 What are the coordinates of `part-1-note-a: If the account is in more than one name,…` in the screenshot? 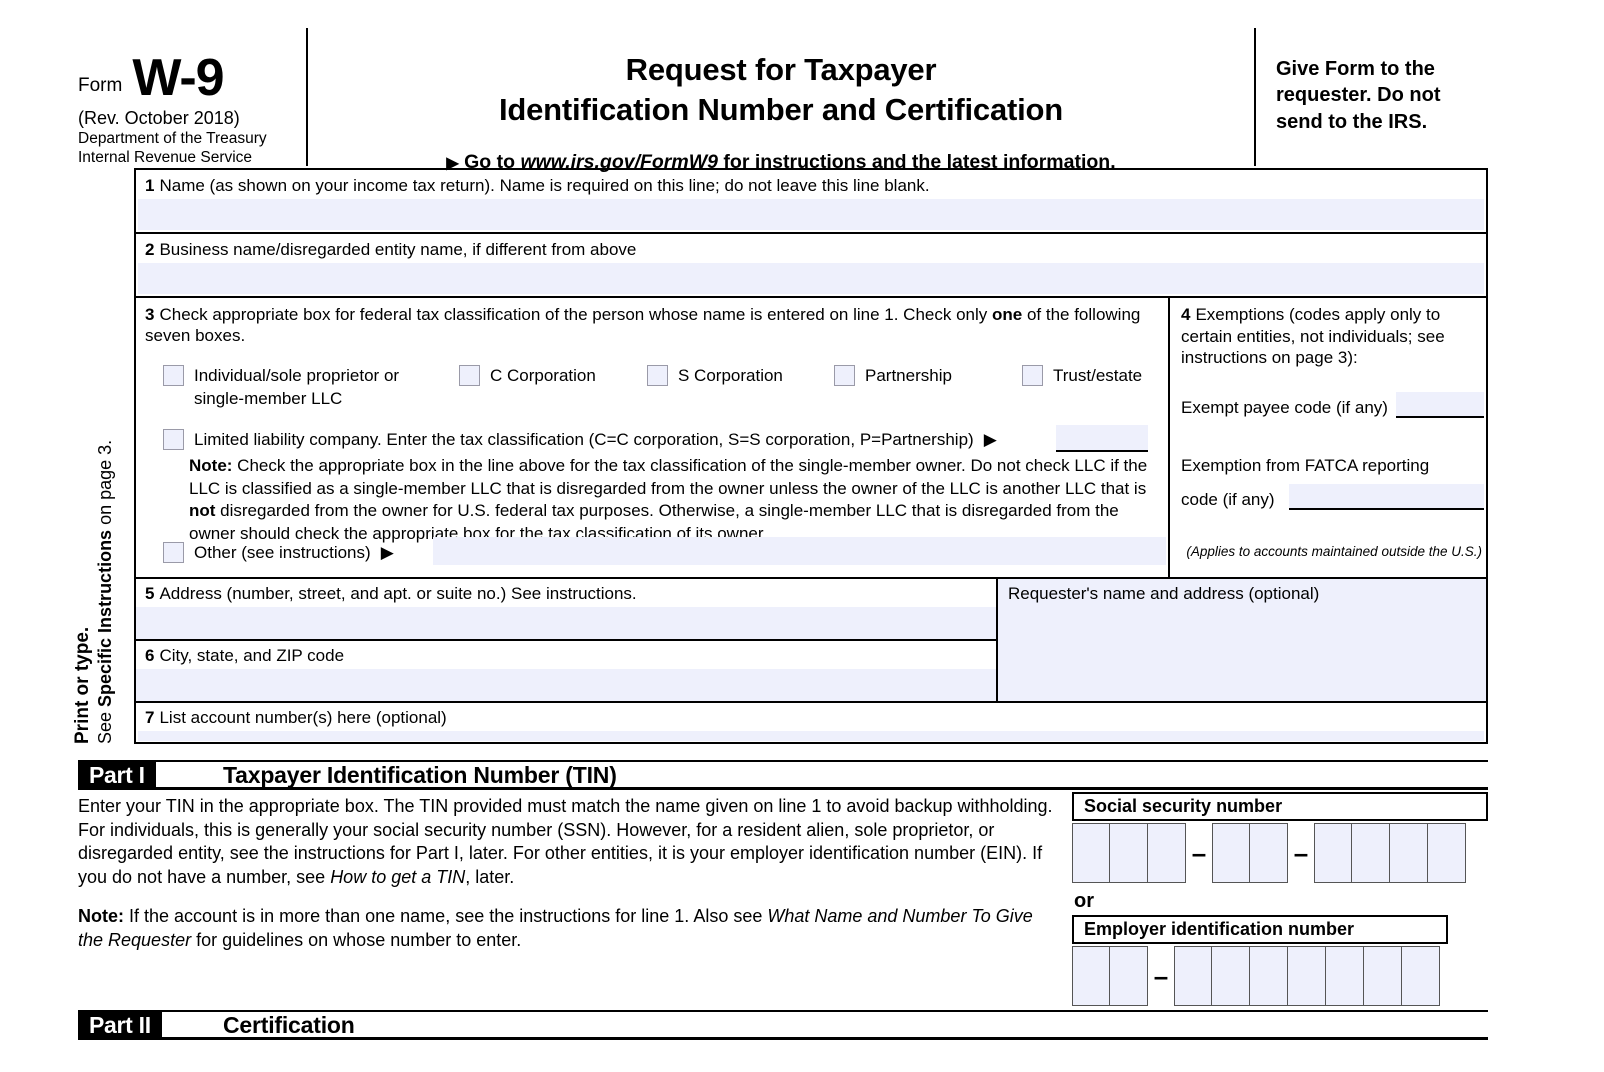 It's located at (446, 916).